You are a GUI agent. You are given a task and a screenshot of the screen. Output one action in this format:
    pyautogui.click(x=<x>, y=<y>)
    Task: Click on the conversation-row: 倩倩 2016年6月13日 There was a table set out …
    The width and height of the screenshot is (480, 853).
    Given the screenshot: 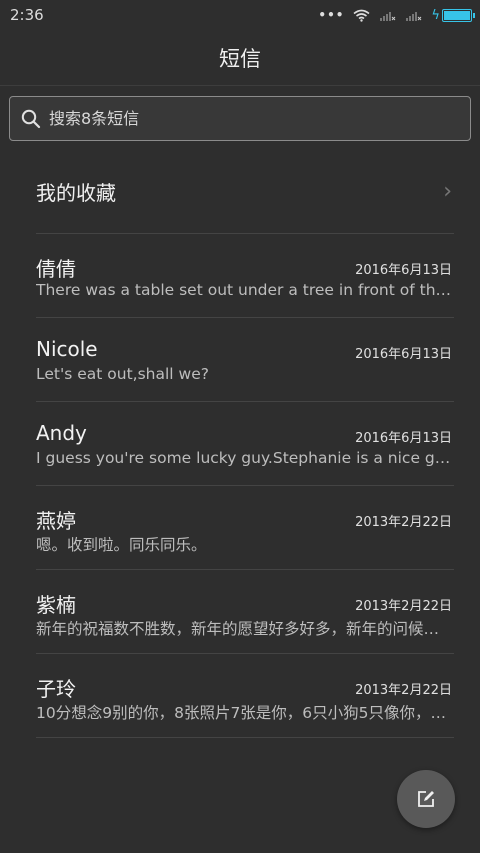 What is the action you would take?
    pyautogui.click(x=245, y=276)
    